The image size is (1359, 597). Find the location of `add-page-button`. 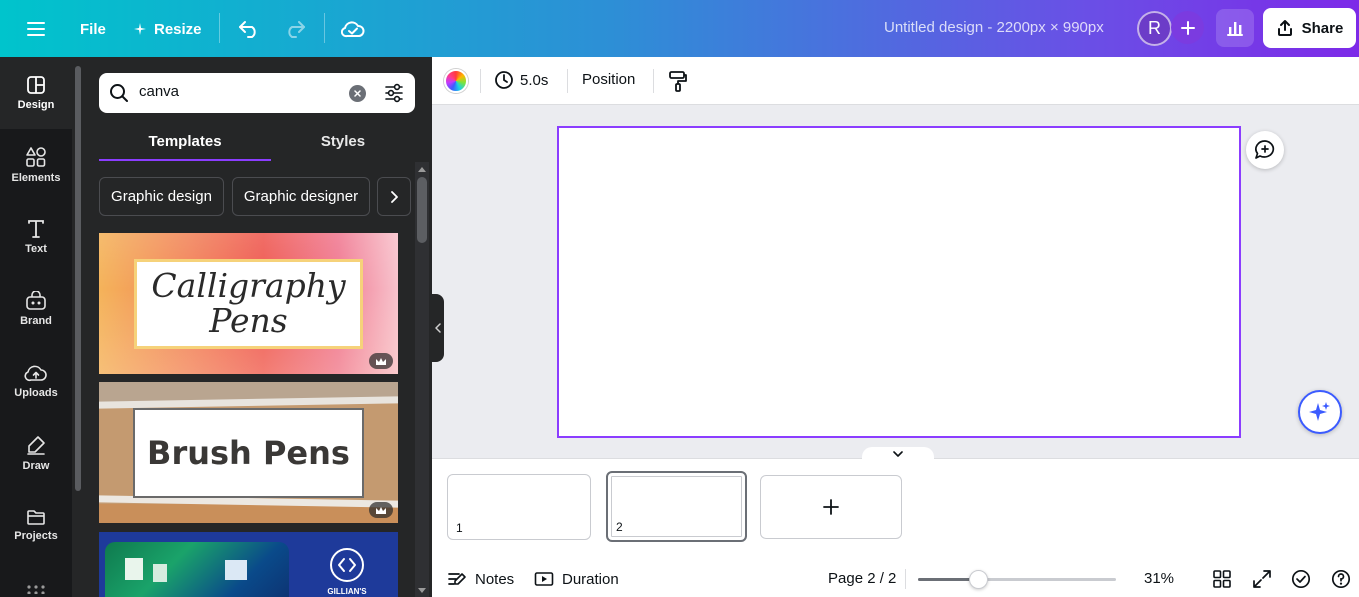

add-page-button is located at coordinates (831, 507).